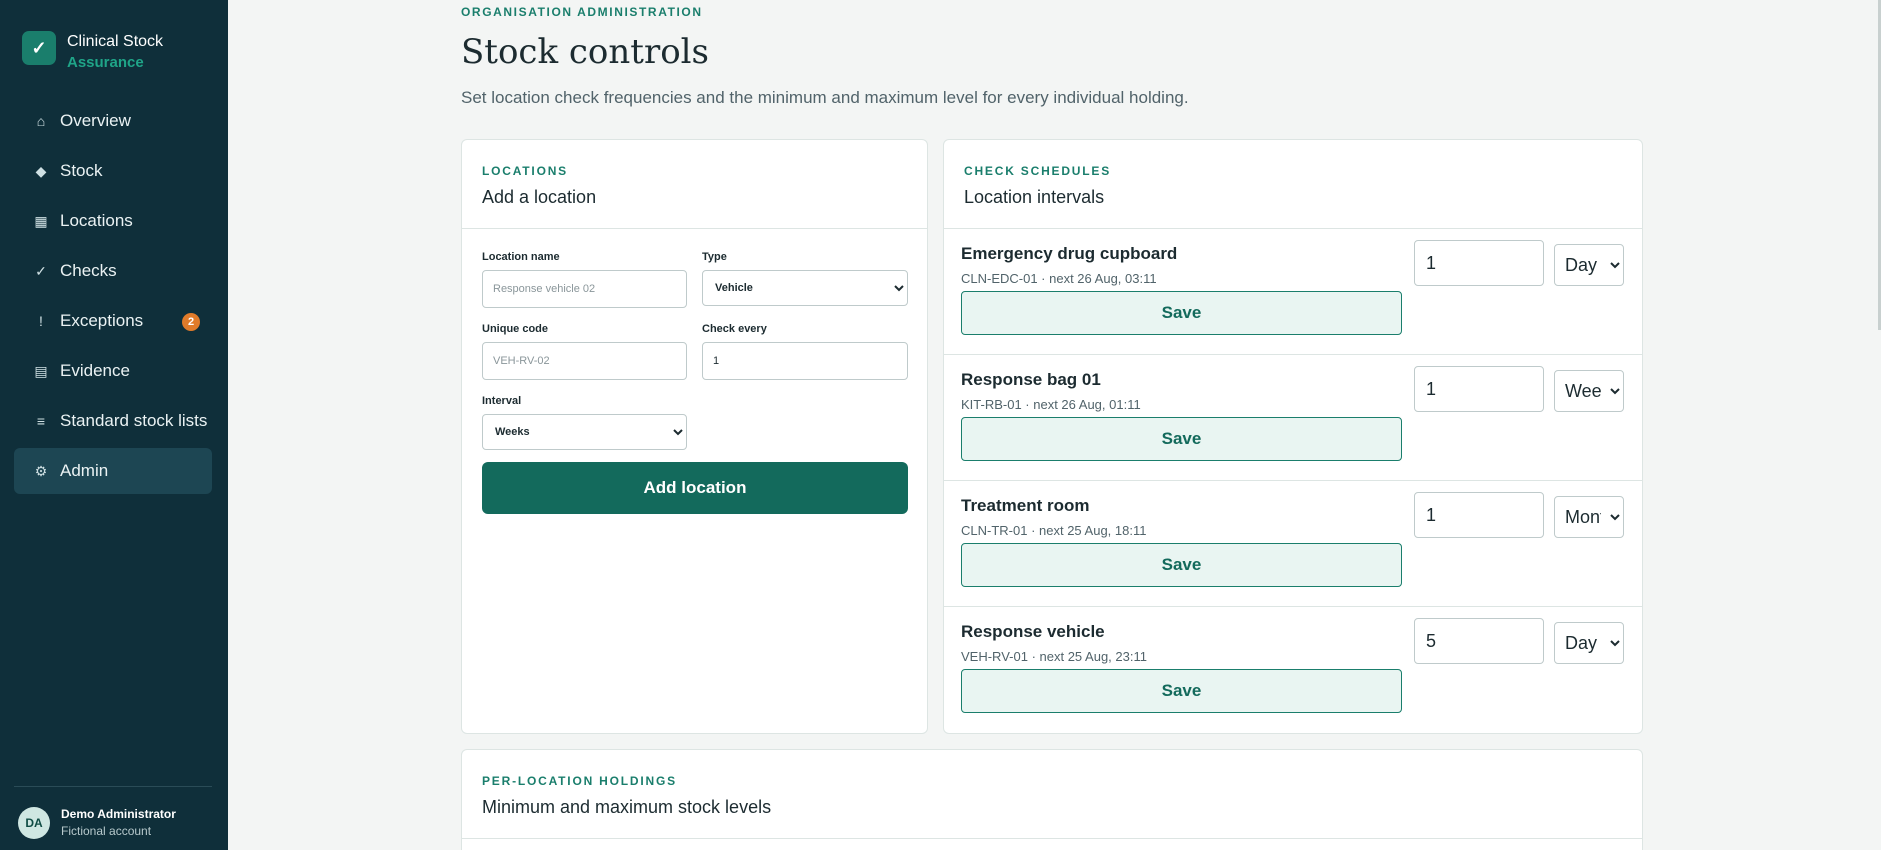 The height and width of the screenshot is (850, 1881). Describe the element at coordinates (539, 197) in the screenshot. I see `card-title: Add a location` at that location.